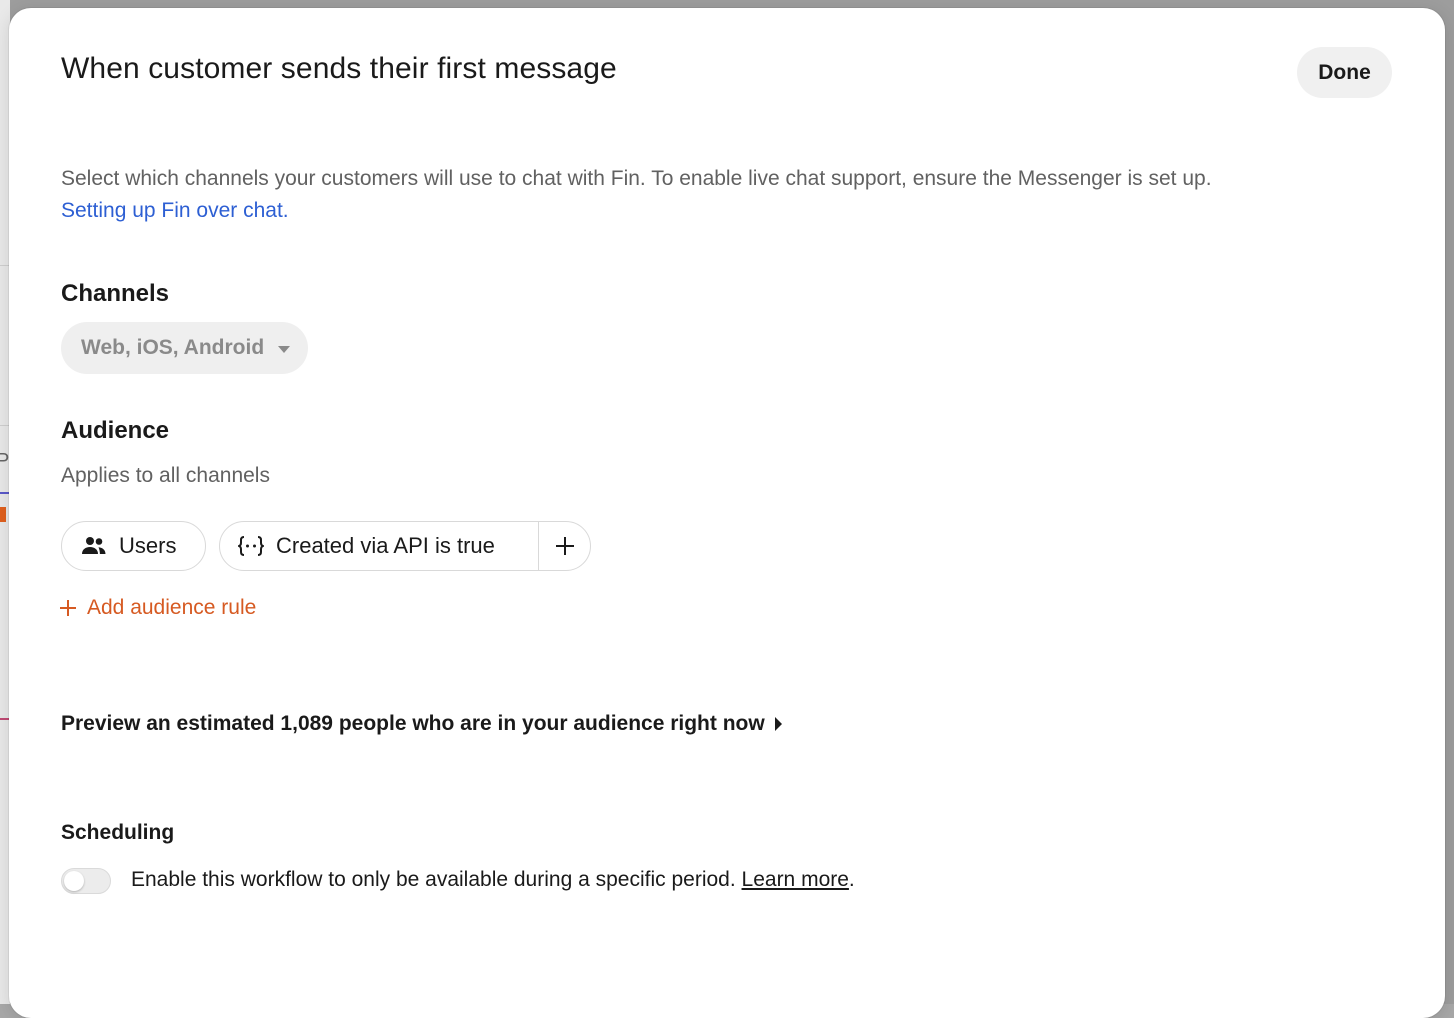  I want to click on background-accent, so click(3, 514).